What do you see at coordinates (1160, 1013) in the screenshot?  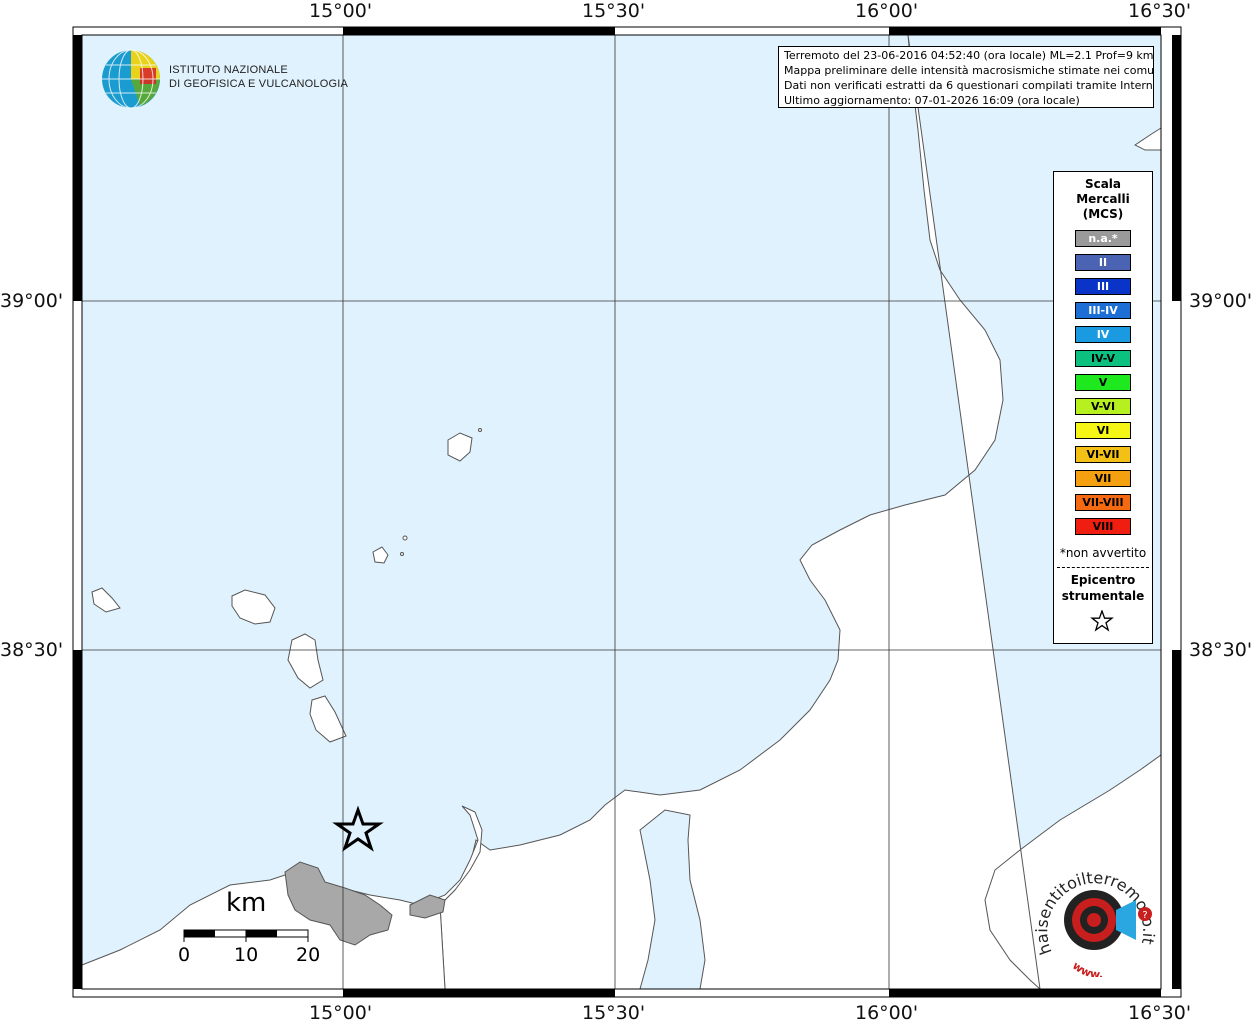 I see `lon-label-bottom-4: 16°30'` at bounding box center [1160, 1013].